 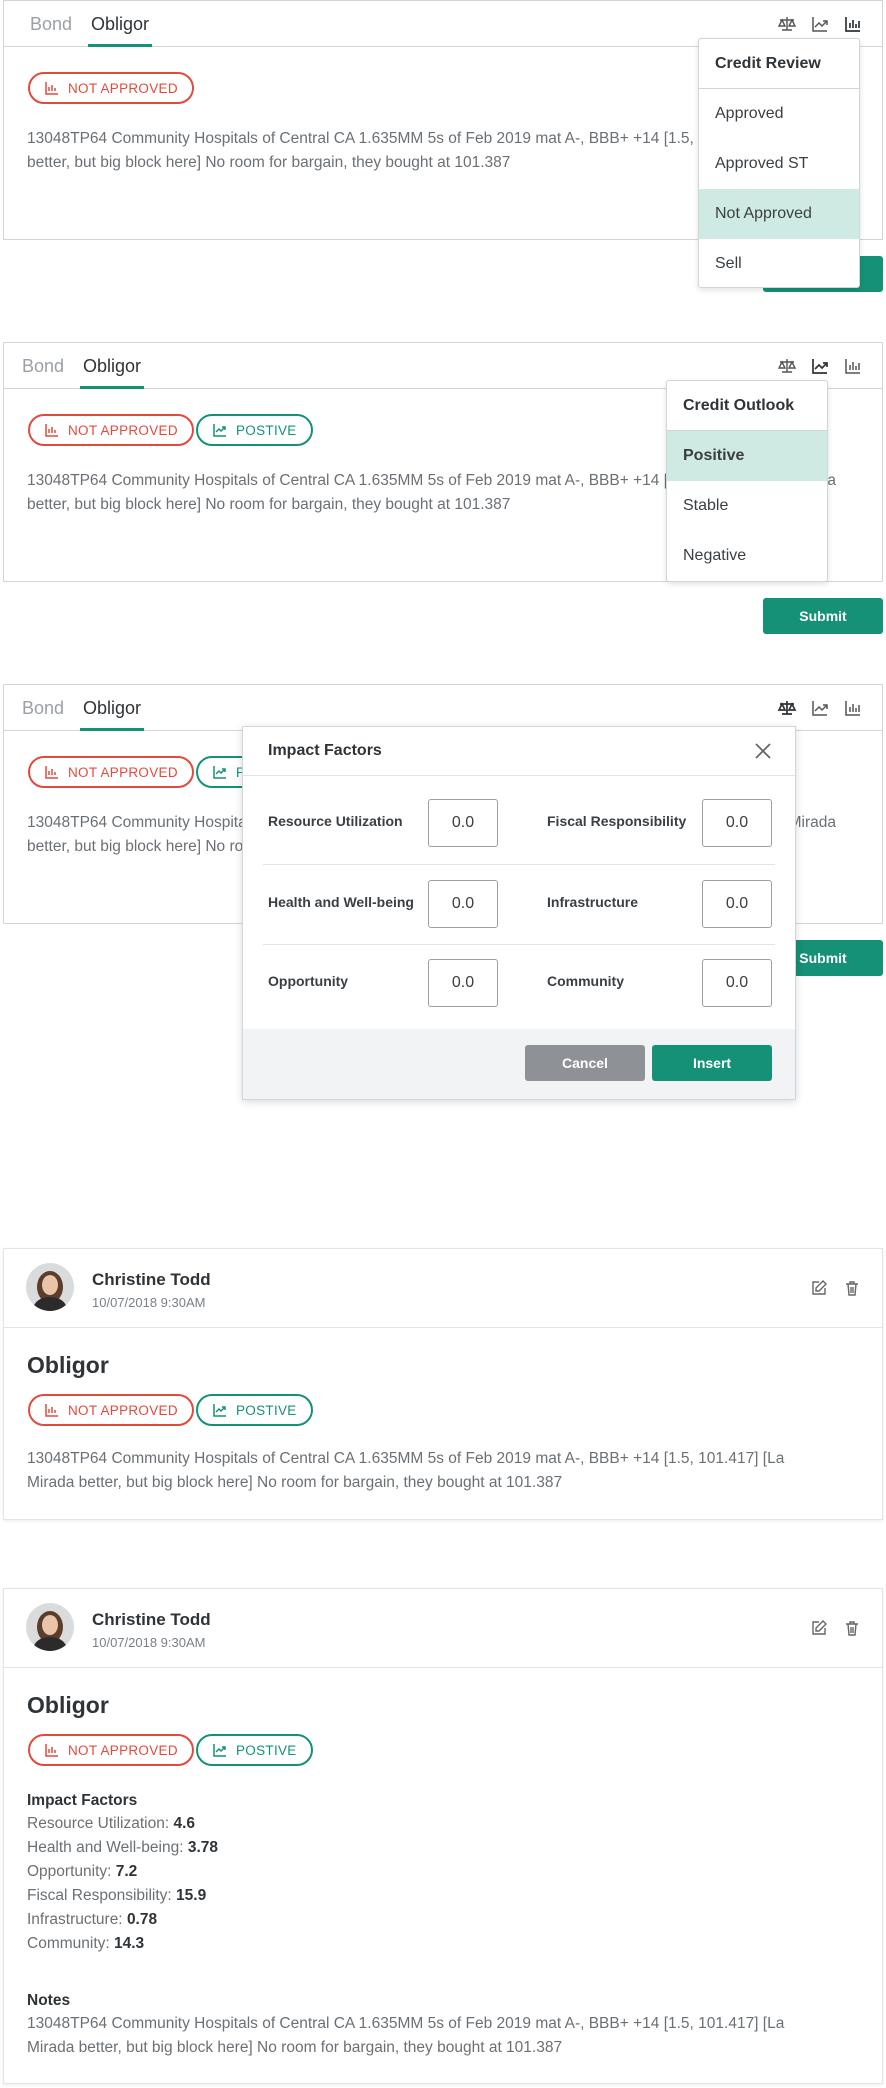 I want to click on infrastructure-input, so click(x=737, y=904).